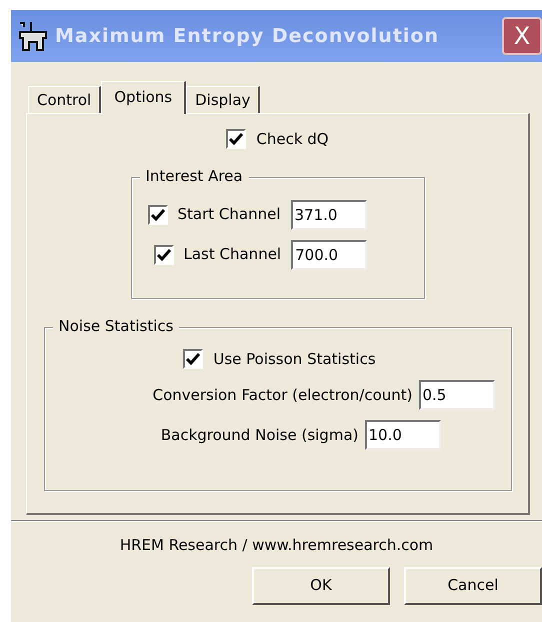  Describe the element at coordinates (329, 255) in the screenshot. I see `input-field: 700.0` at that location.